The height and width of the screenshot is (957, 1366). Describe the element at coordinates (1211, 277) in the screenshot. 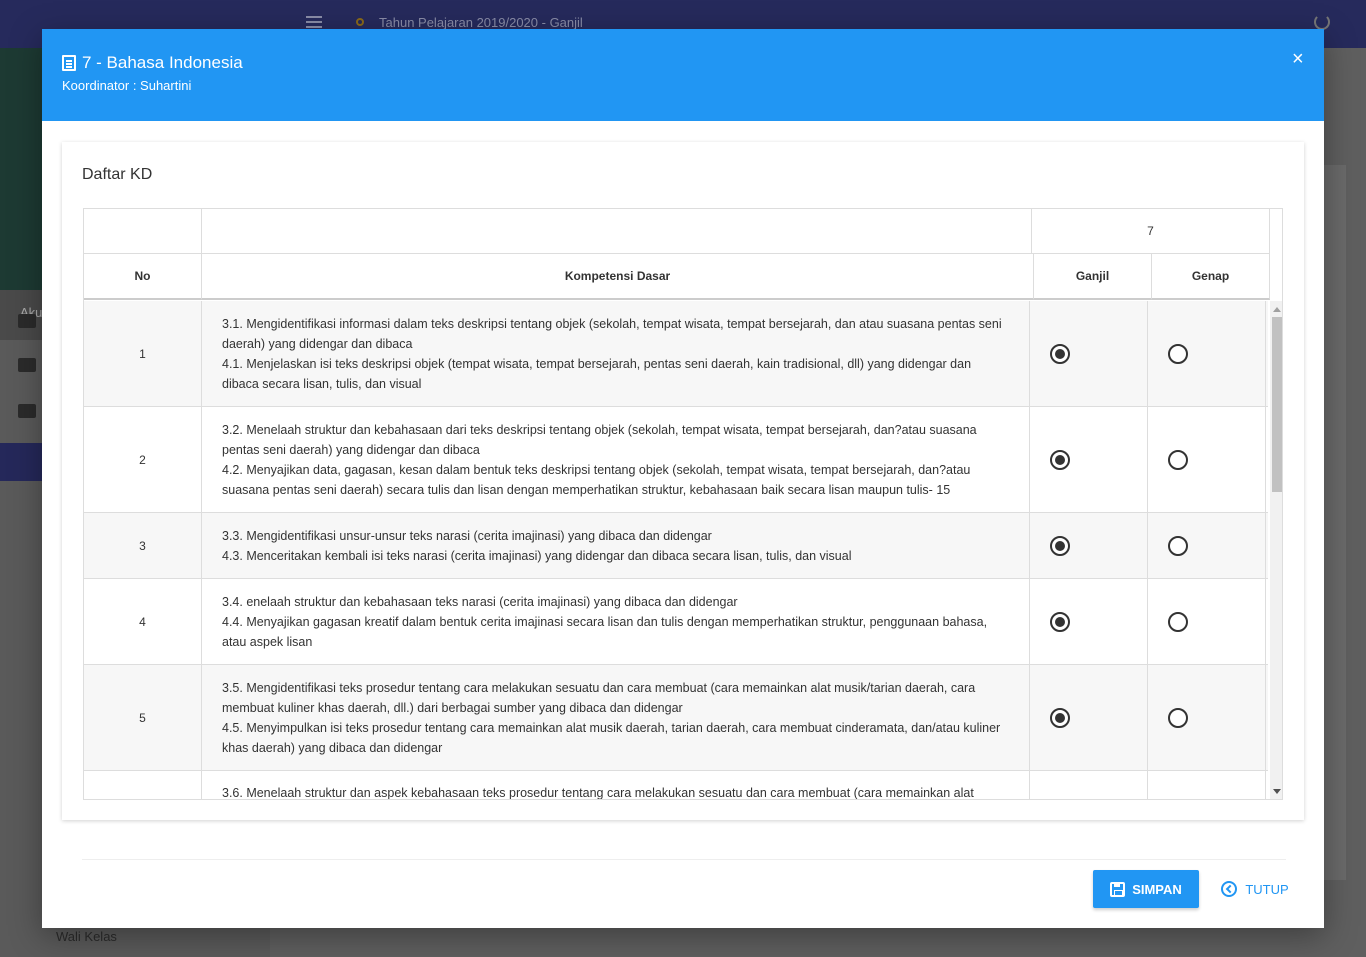

I see `header-genap: Genap` at that location.